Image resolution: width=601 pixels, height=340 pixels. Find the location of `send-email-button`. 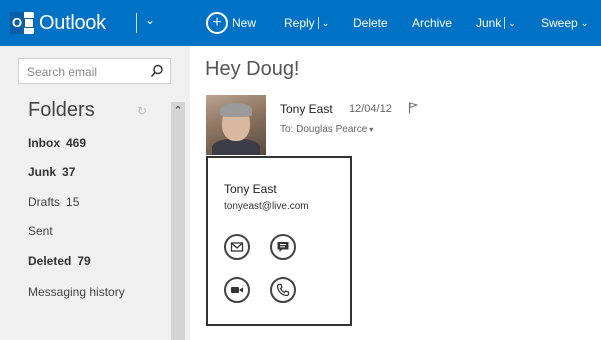

send-email-button is located at coordinates (237, 247).